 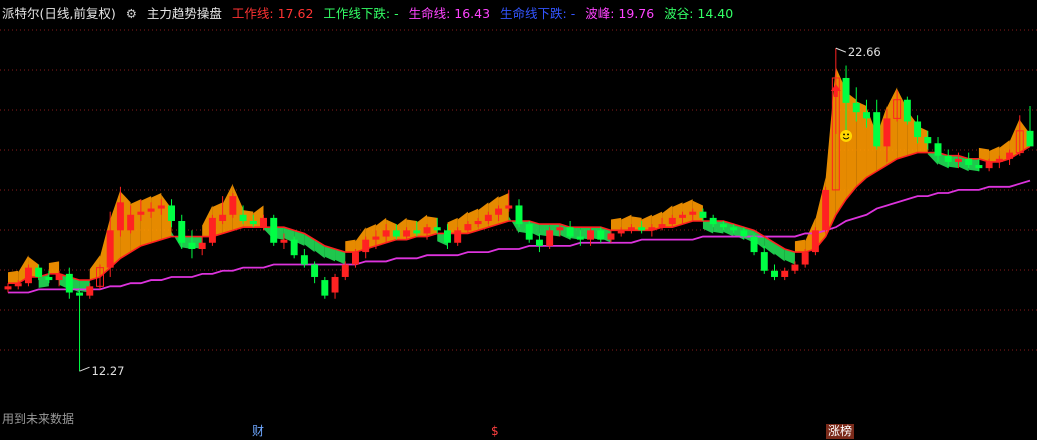 I want to click on min-pointer, so click(x=84, y=369).